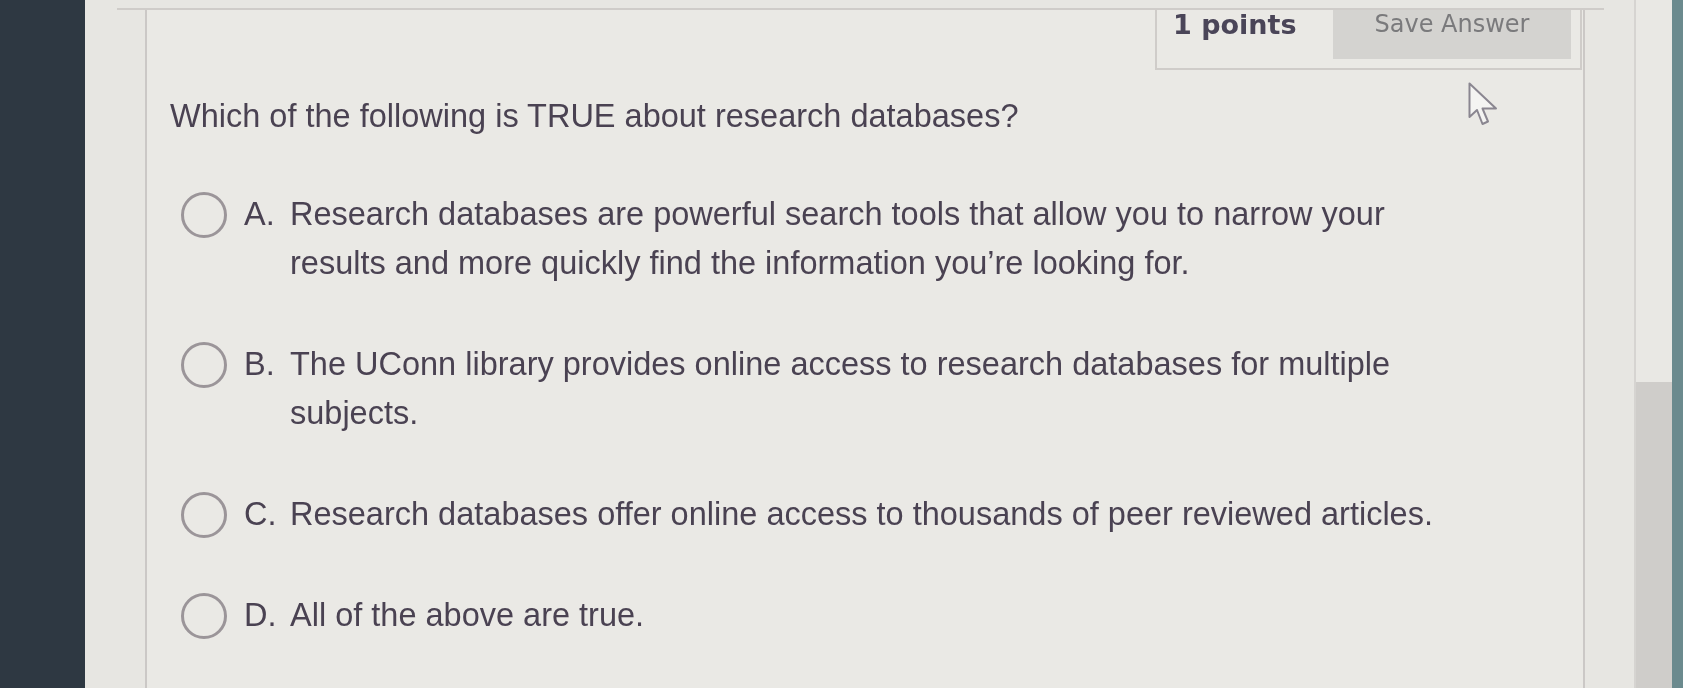 Image resolution: width=1683 pixels, height=688 pixels. What do you see at coordinates (1654, 535) in the screenshot?
I see `scrollbar-thumb` at bounding box center [1654, 535].